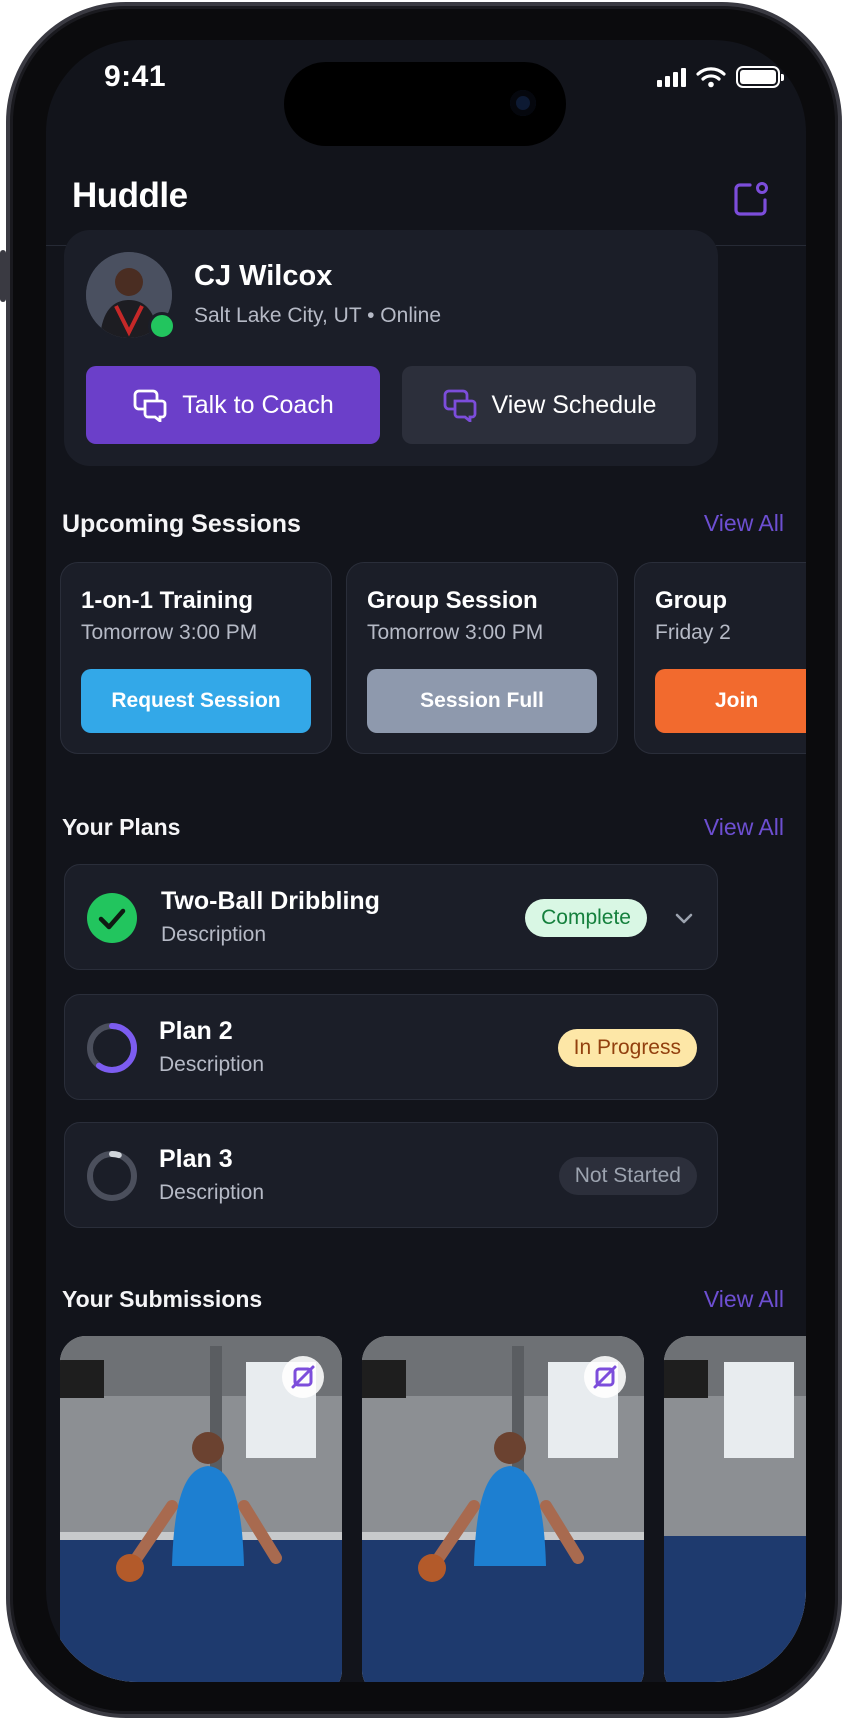 The height and width of the screenshot is (1722, 847). I want to click on cellular-signal-icon, so click(671, 77).